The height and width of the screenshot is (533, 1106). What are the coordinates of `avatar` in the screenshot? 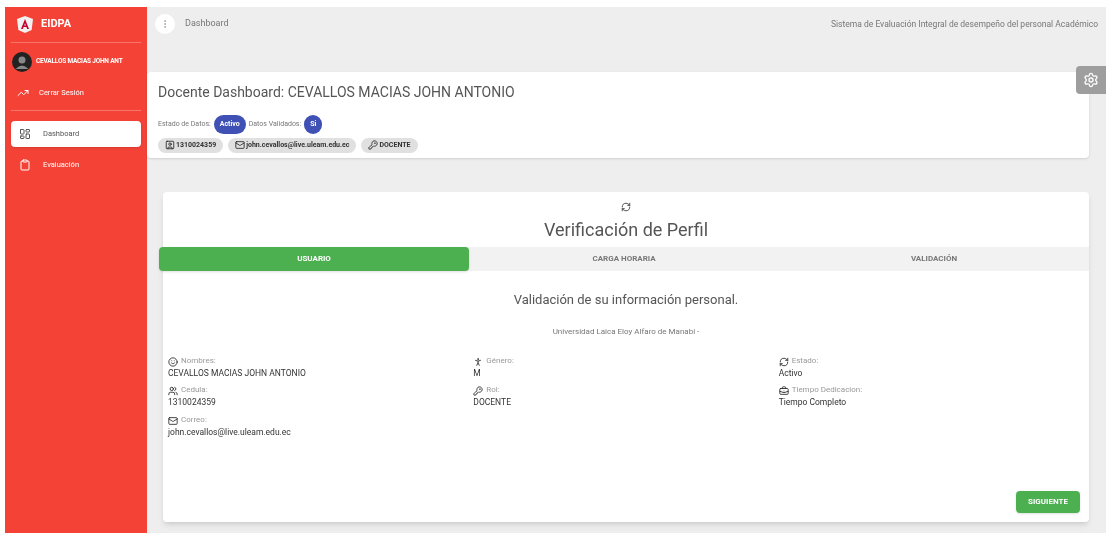 It's located at (22, 62).